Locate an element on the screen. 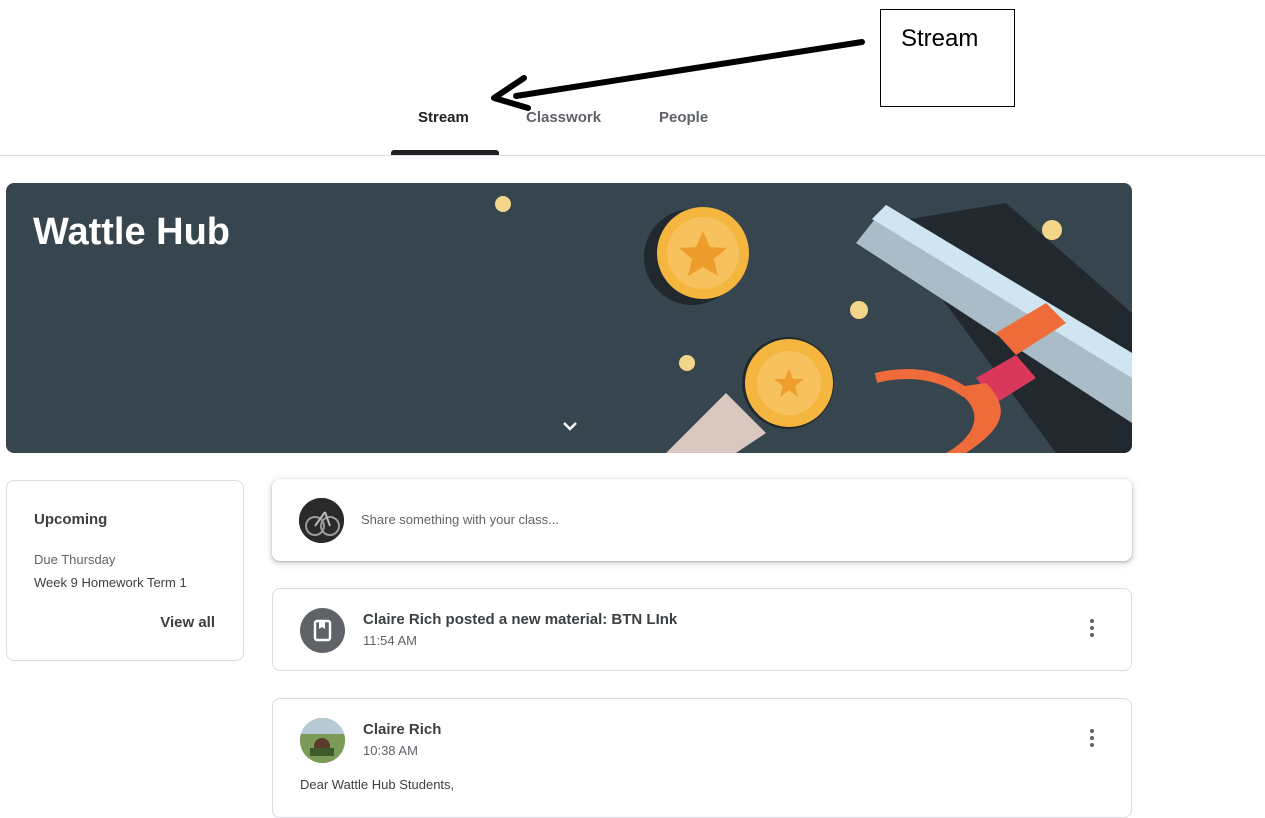 This screenshot has height=818, width=1265. material-book-icon is located at coordinates (322, 630).